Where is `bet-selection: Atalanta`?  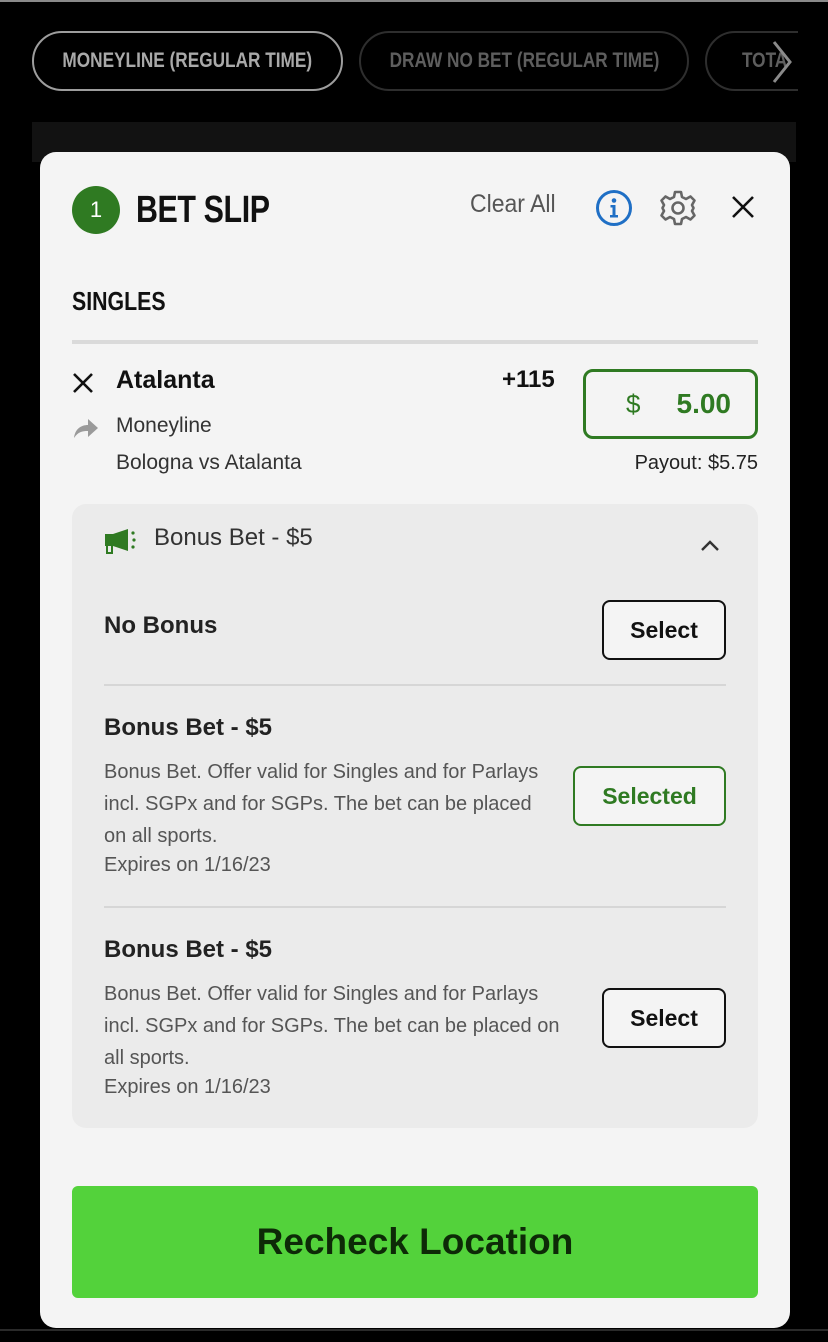 bet-selection: Atalanta is located at coordinates (165, 380).